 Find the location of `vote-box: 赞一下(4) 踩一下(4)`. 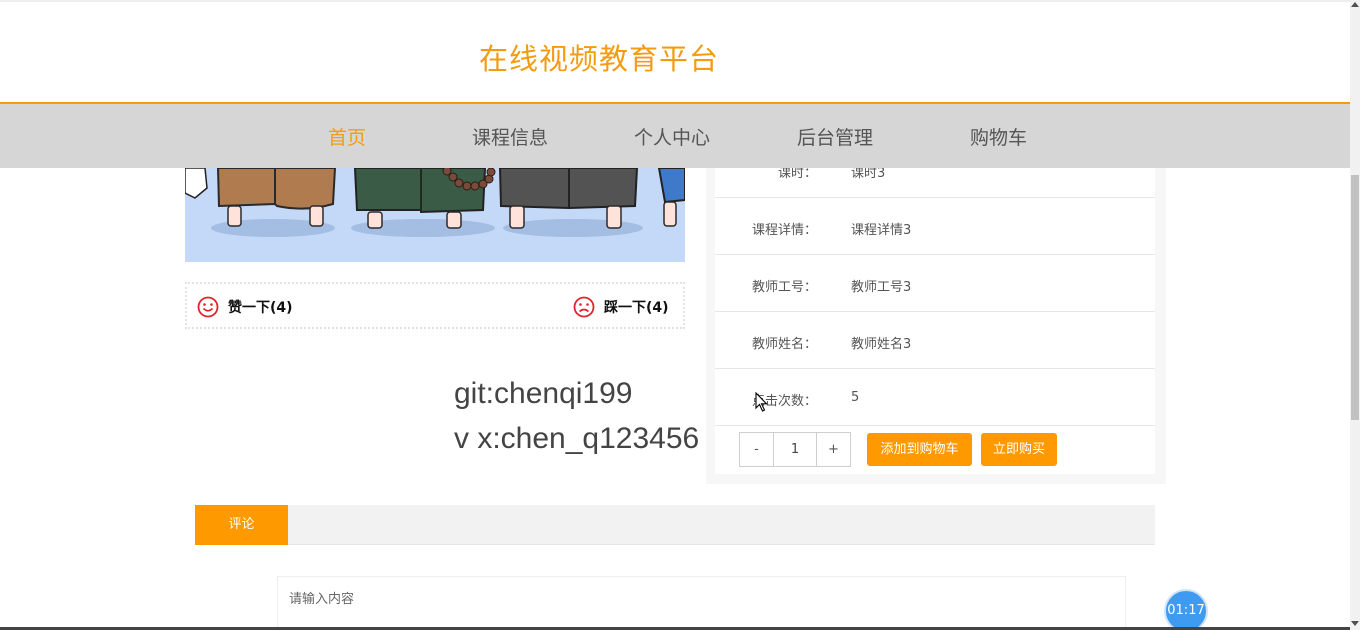

vote-box: 赞一下(4) 踩一下(4) is located at coordinates (435, 305).